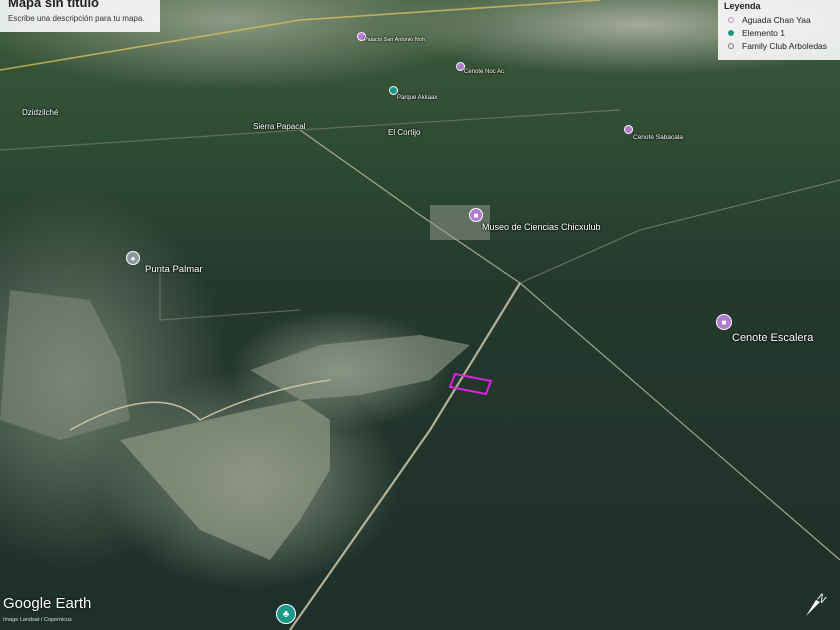 This screenshot has height=630, width=840. I want to click on legend-label: Elemento 1, so click(763, 33).